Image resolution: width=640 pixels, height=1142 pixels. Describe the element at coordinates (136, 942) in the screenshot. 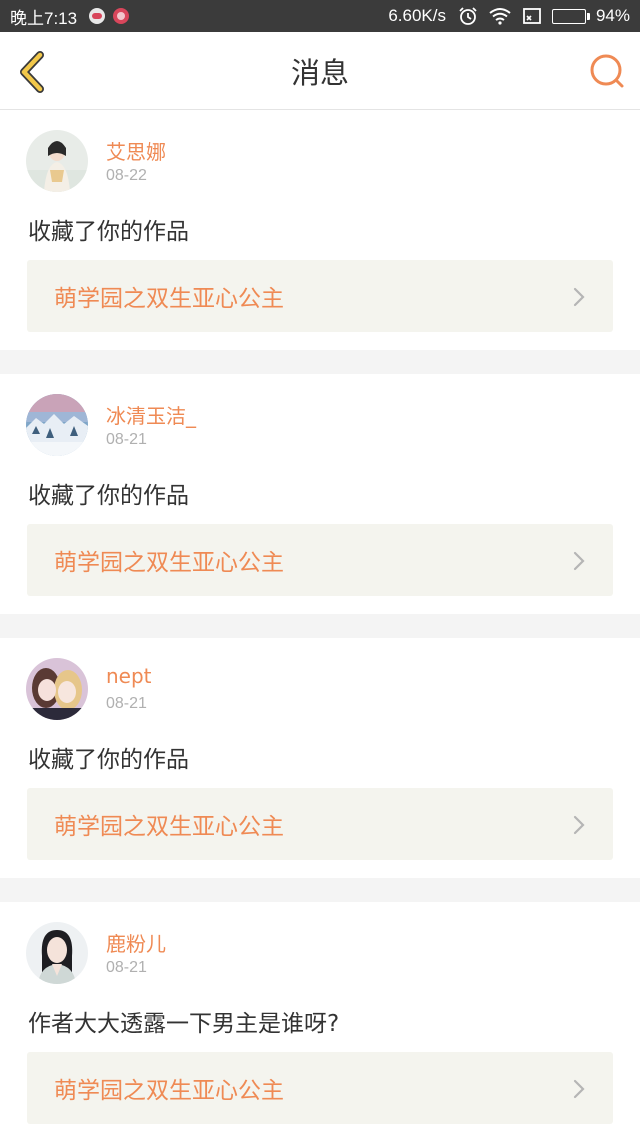

I see `username: 鹿粉儿` at that location.